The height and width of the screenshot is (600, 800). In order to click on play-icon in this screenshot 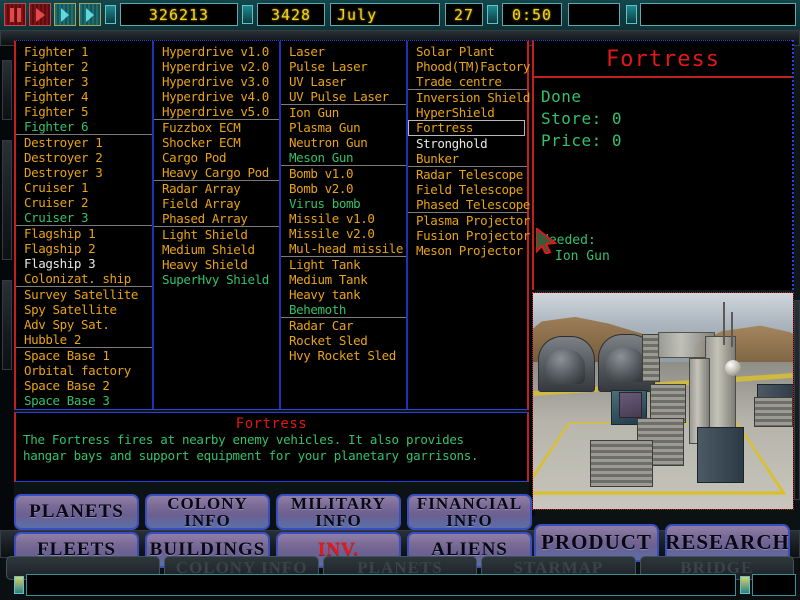, I will do `click(40, 14)`.